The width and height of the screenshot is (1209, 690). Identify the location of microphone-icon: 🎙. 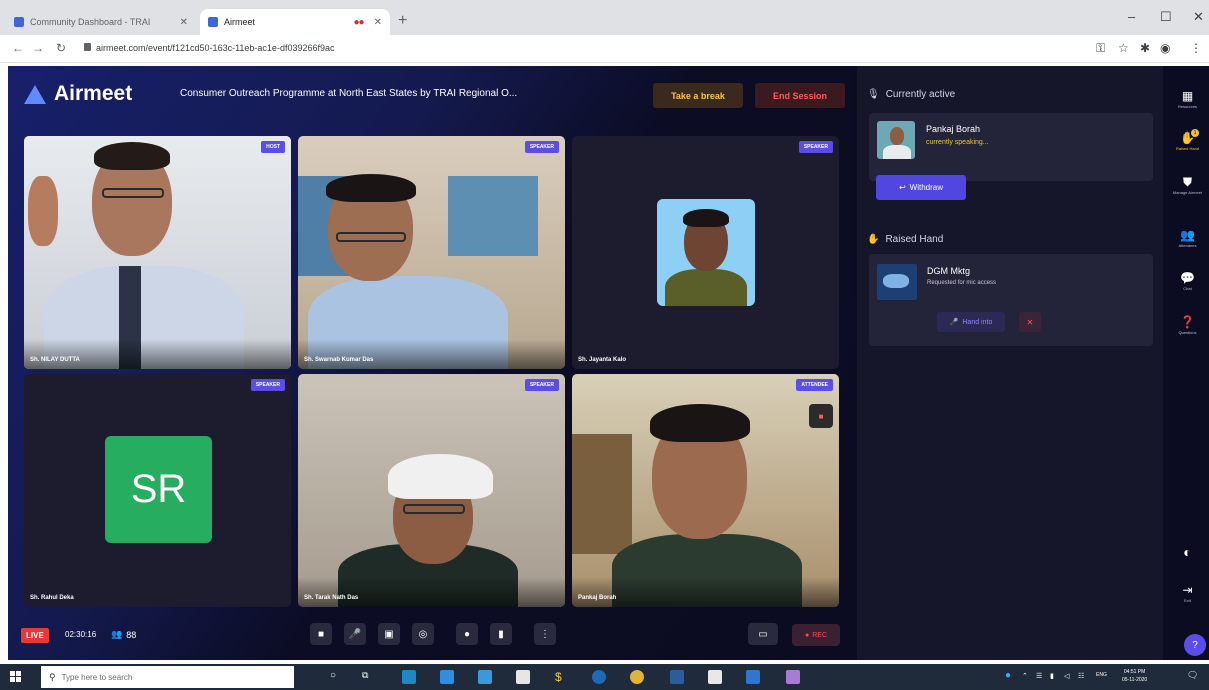
(873, 94).